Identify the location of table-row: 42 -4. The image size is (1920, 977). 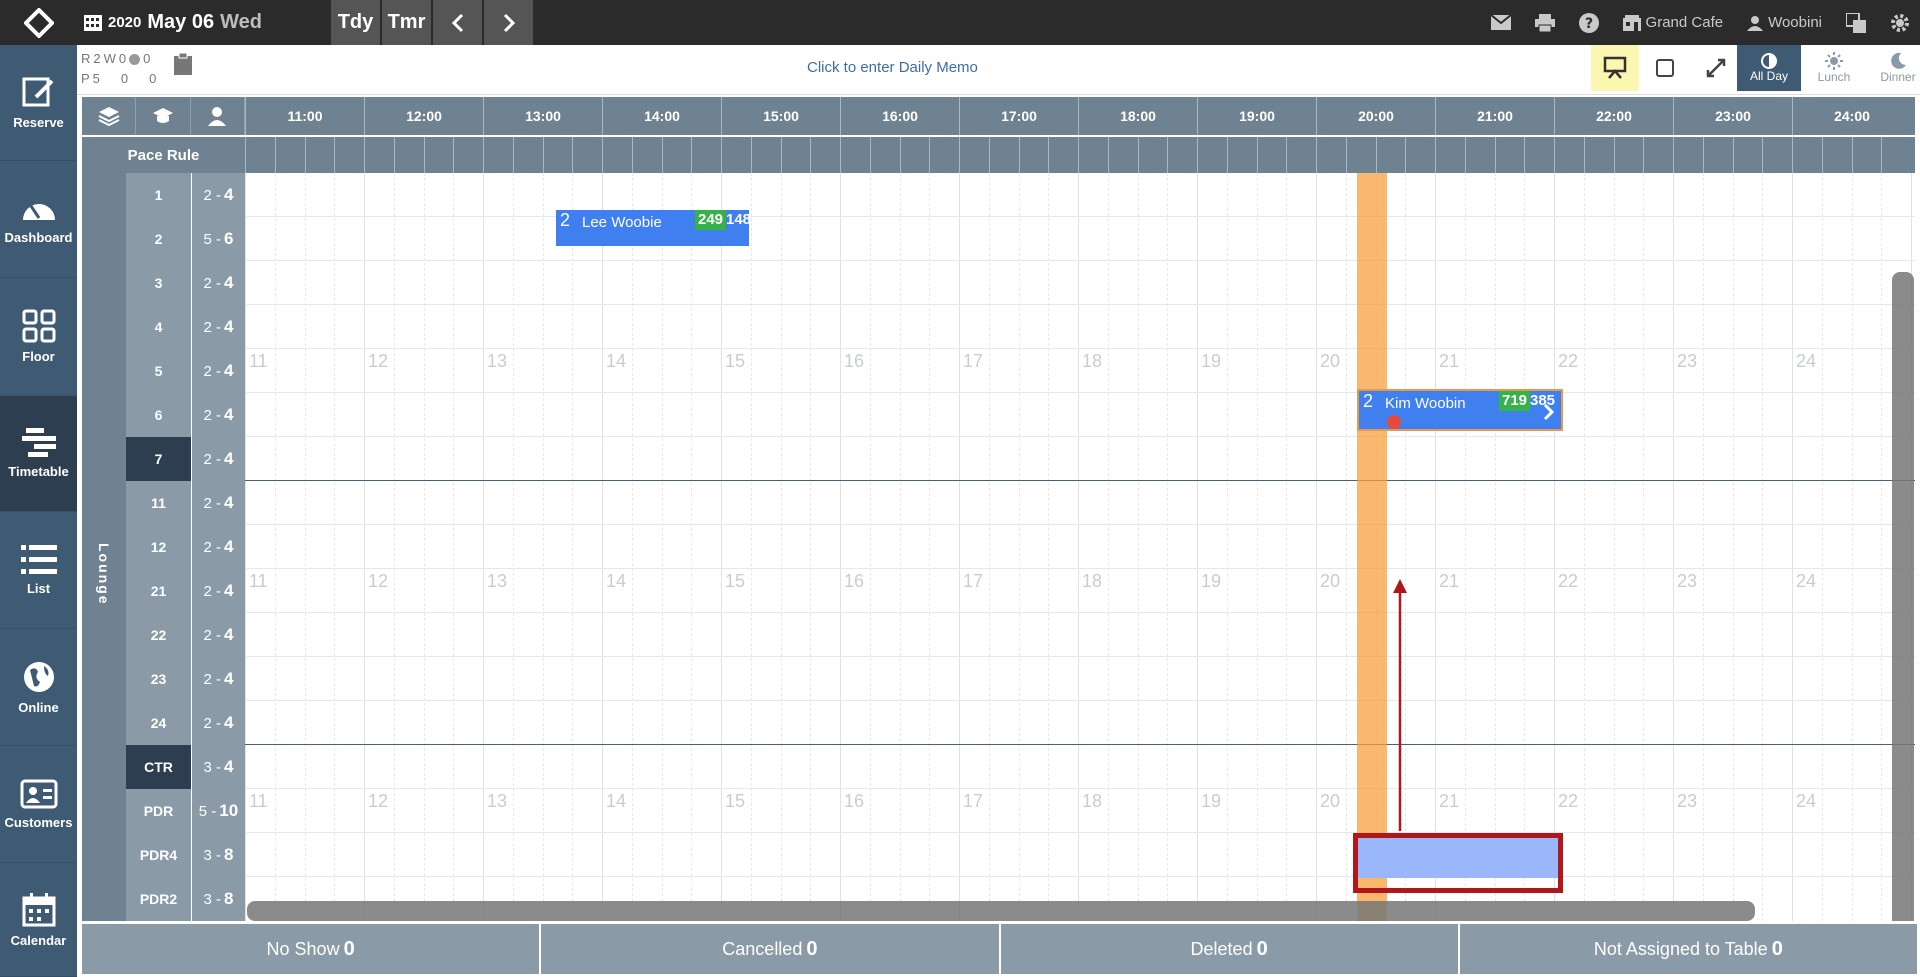
(185, 327).